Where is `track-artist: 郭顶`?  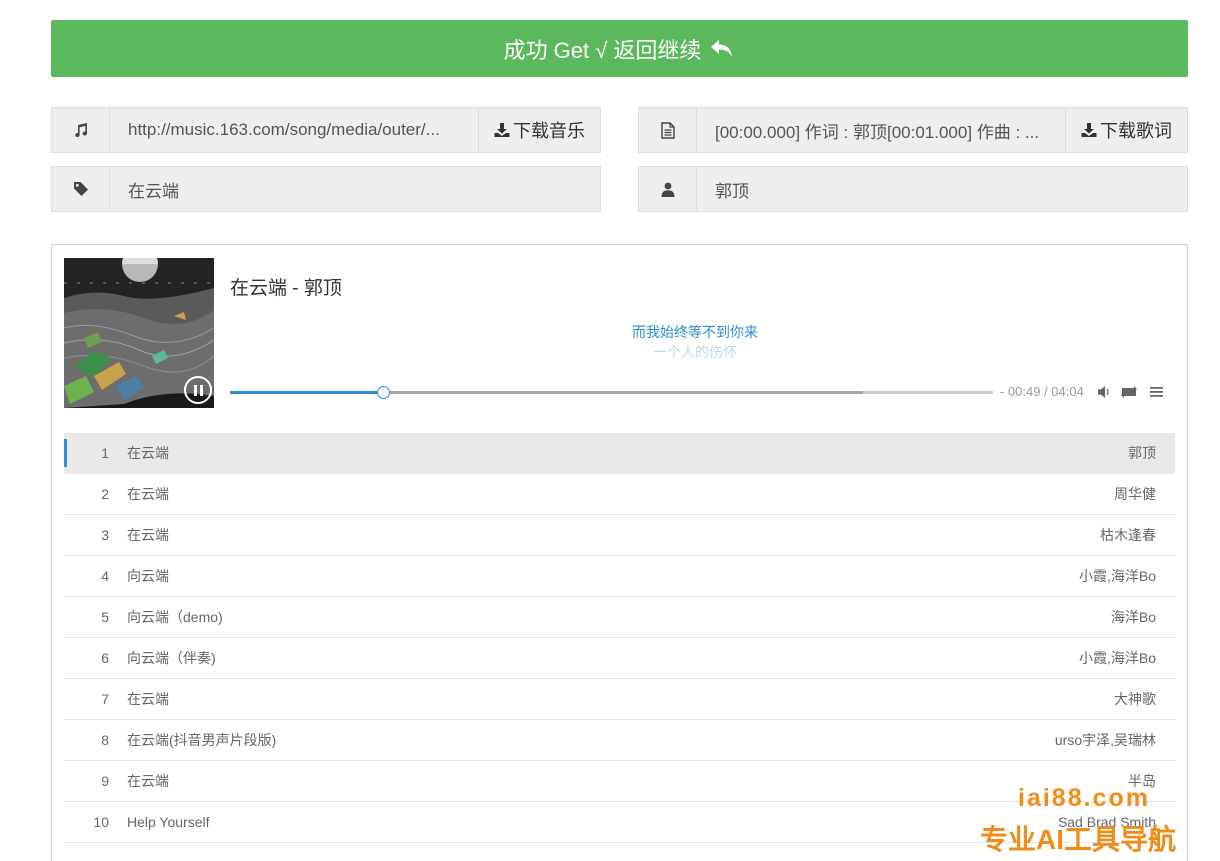
track-artist: 郭顶 is located at coordinates (1142, 453).